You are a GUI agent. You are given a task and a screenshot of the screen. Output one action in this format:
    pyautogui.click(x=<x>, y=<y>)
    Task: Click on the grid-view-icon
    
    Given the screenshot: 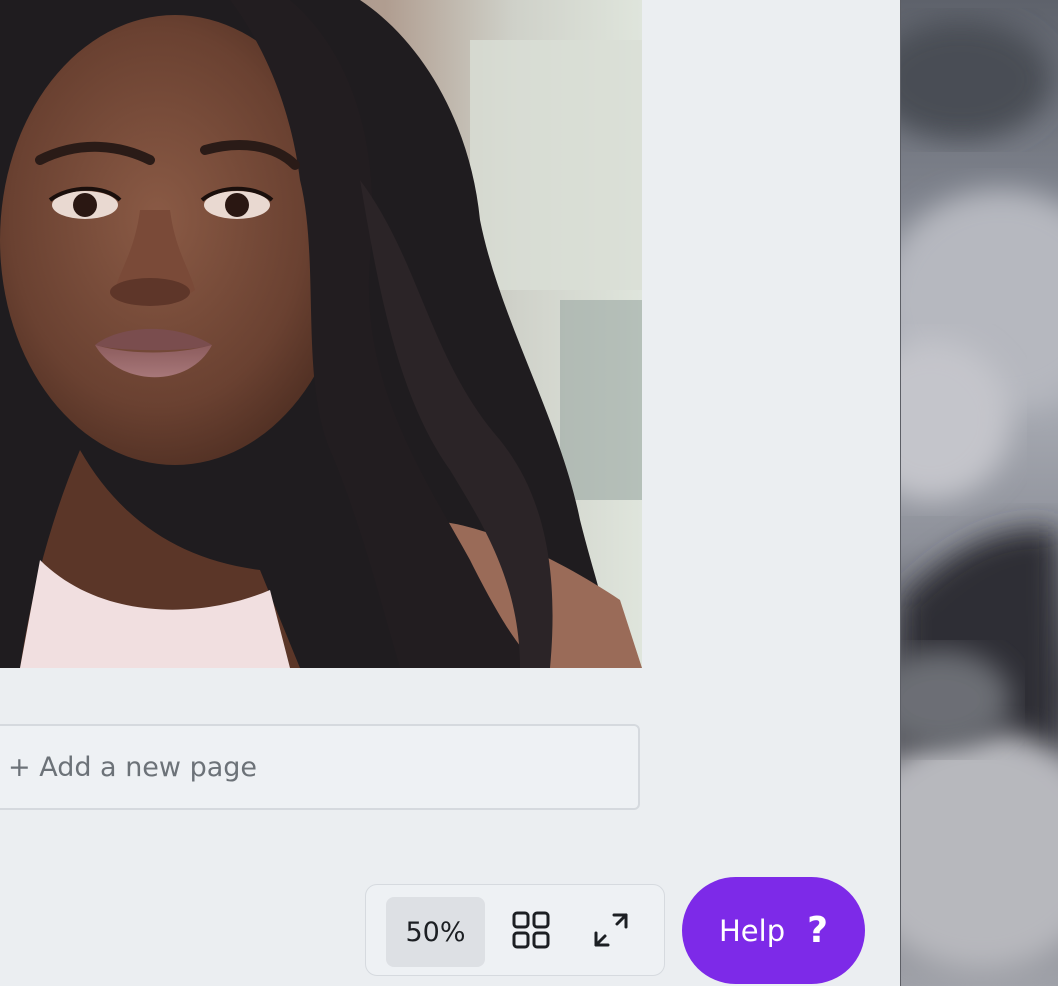 What is the action you would take?
    pyautogui.click(x=531, y=930)
    